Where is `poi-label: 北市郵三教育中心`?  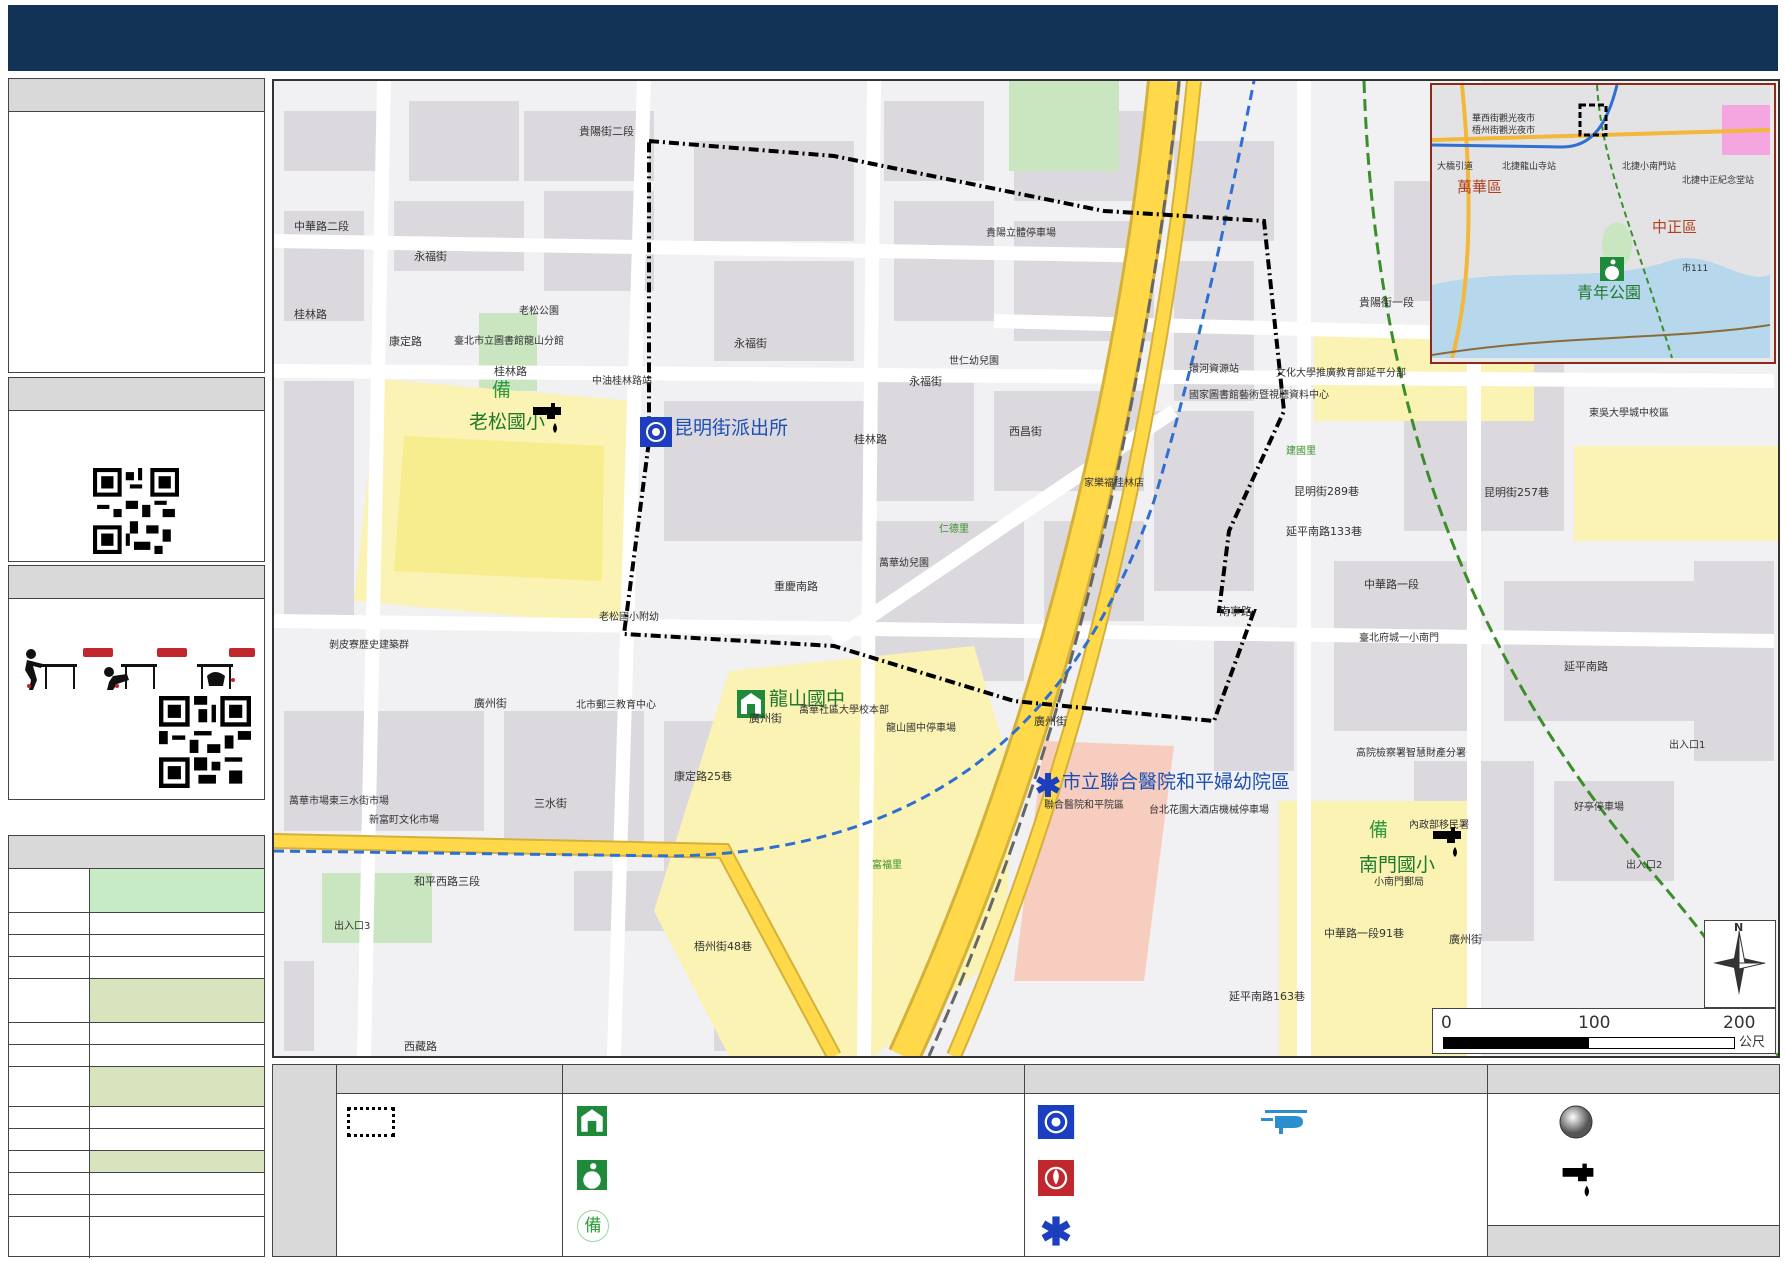 poi-label: 北市郵三教育中心 is located at coordinates (616, 705).